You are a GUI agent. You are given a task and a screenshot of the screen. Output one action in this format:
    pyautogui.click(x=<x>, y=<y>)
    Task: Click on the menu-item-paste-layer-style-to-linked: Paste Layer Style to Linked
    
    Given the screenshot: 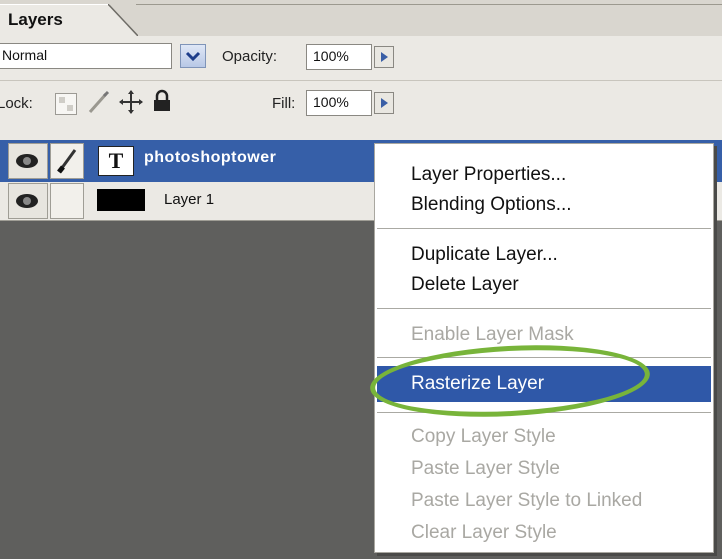 What is the action you would take?
    pyautogui.click(x=527, y=500)
    